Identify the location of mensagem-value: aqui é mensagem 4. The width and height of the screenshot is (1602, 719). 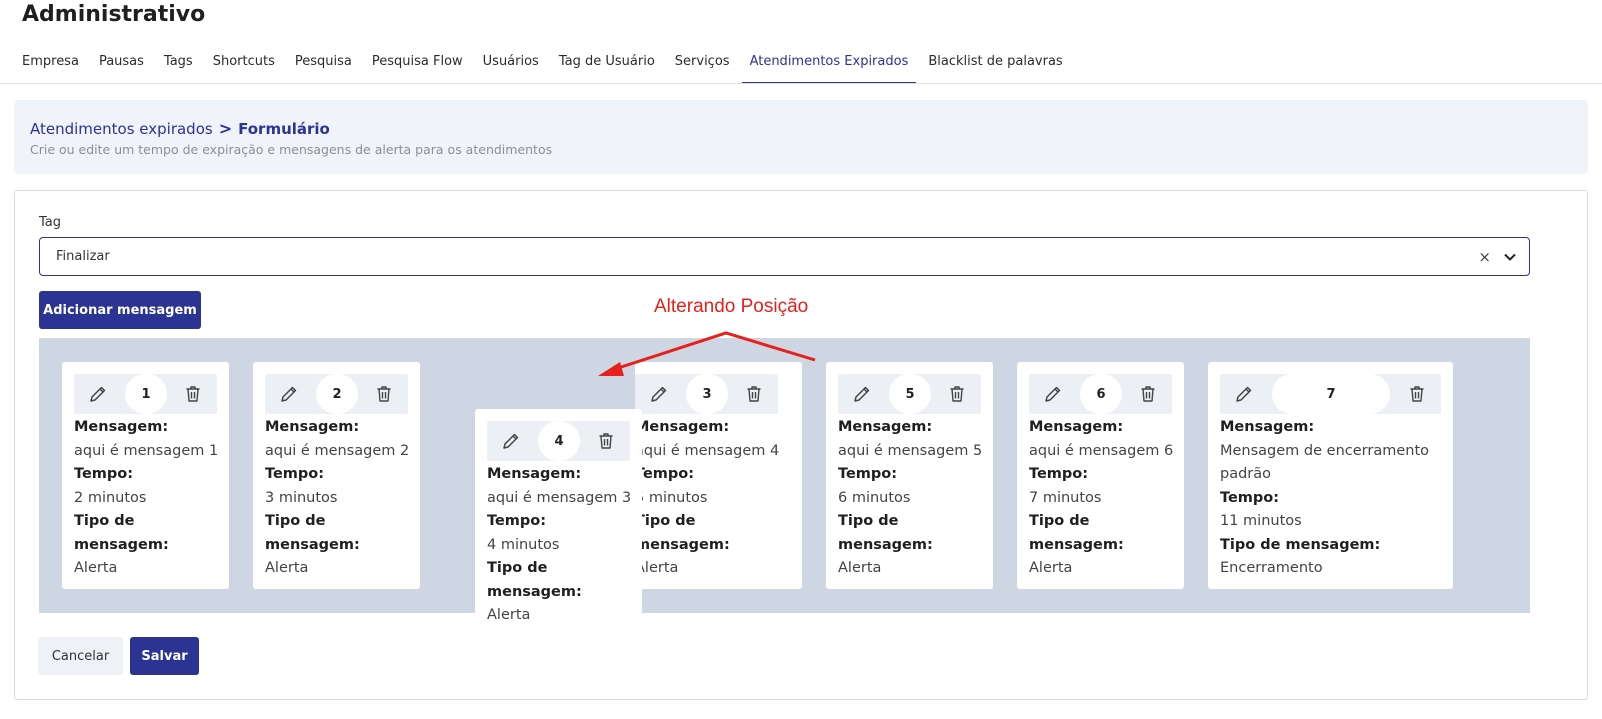
(707, 450).